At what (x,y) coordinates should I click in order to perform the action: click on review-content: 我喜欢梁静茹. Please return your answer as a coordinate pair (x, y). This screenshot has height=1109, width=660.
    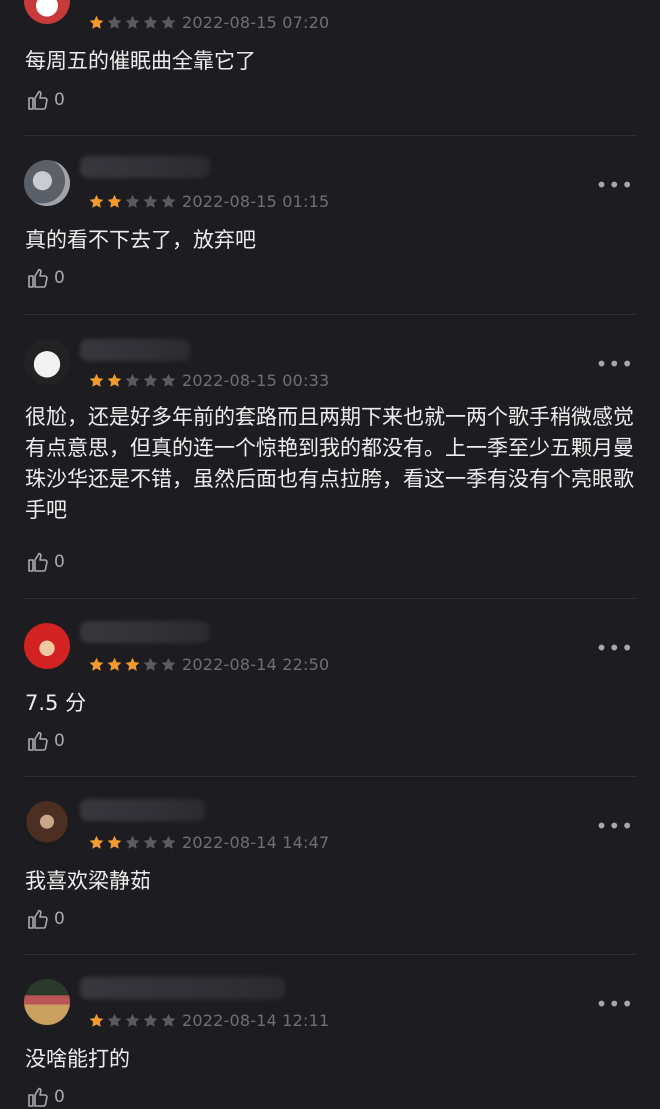
    Looking at the image, I should click on (88, 881).